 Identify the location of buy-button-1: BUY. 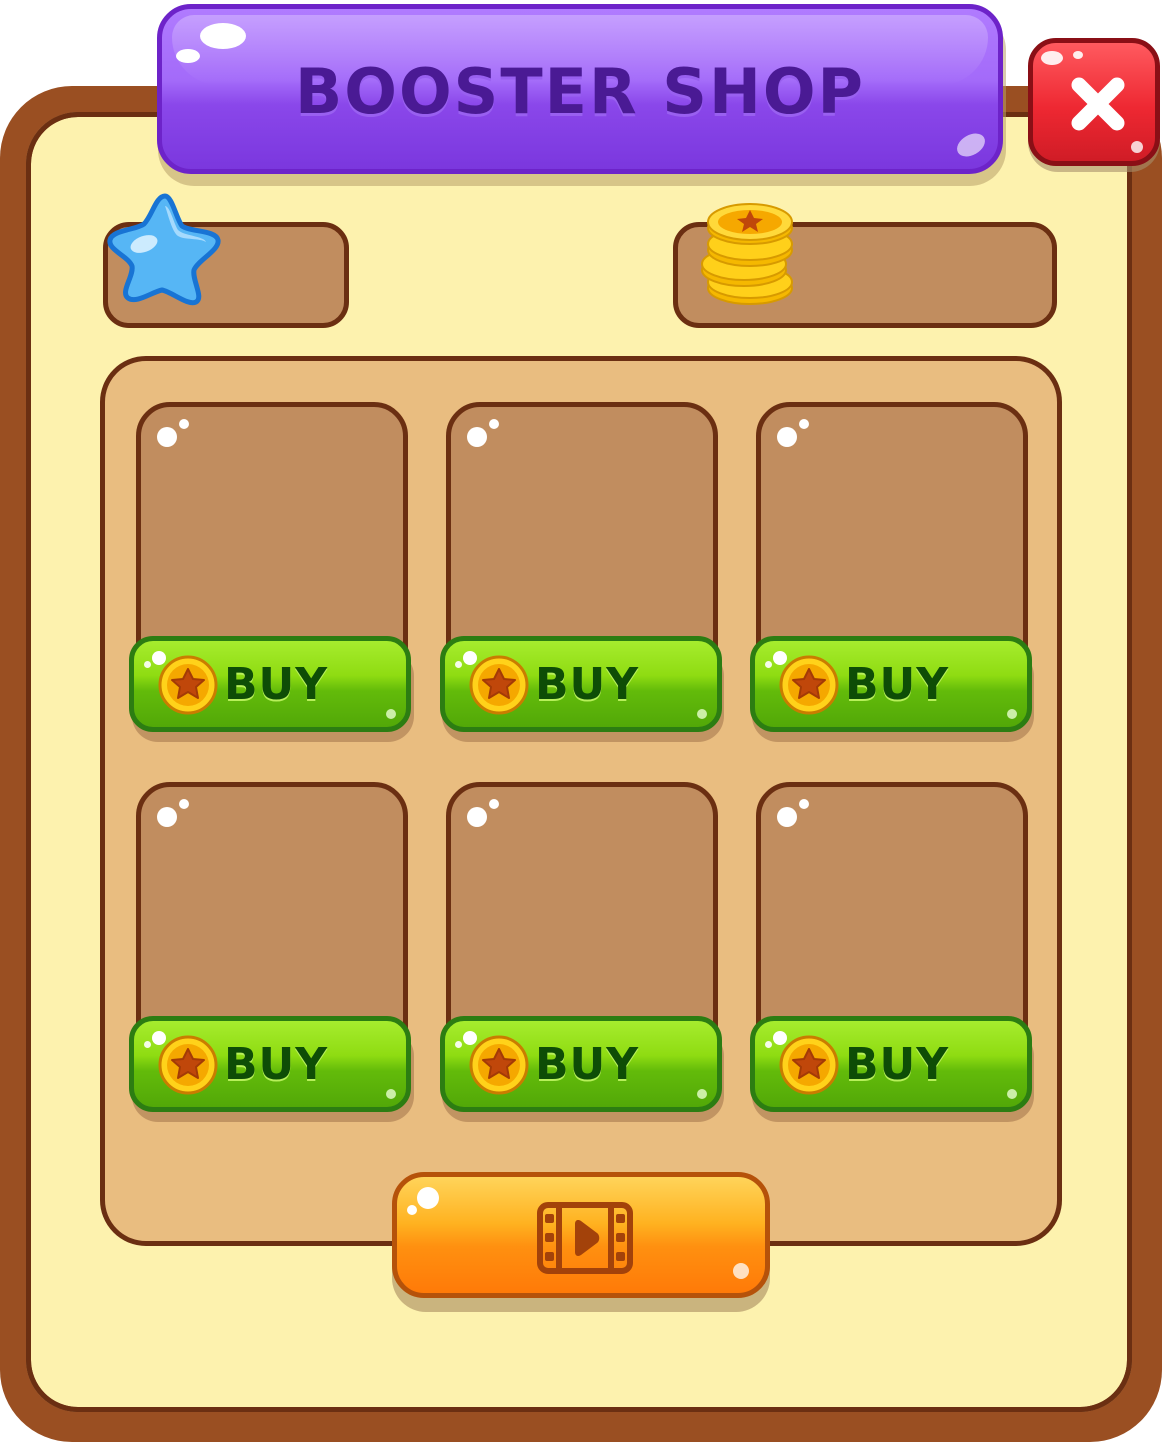
(270, 684).